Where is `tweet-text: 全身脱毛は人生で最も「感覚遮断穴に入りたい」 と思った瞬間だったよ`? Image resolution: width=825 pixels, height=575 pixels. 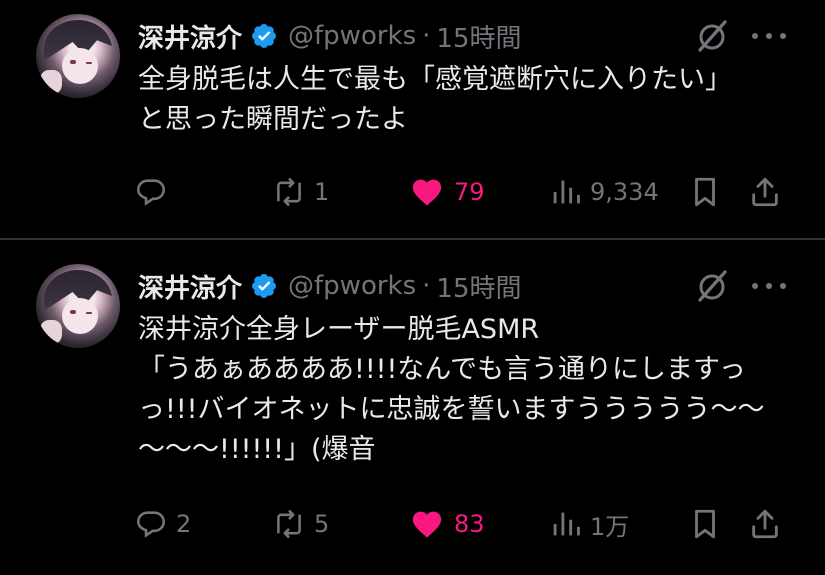 tweet-text: 全身脱毛は人生で最も「感覚遮断穴に入りたい」 と思った瞬間だったよ is located at coordinates (435, 99).